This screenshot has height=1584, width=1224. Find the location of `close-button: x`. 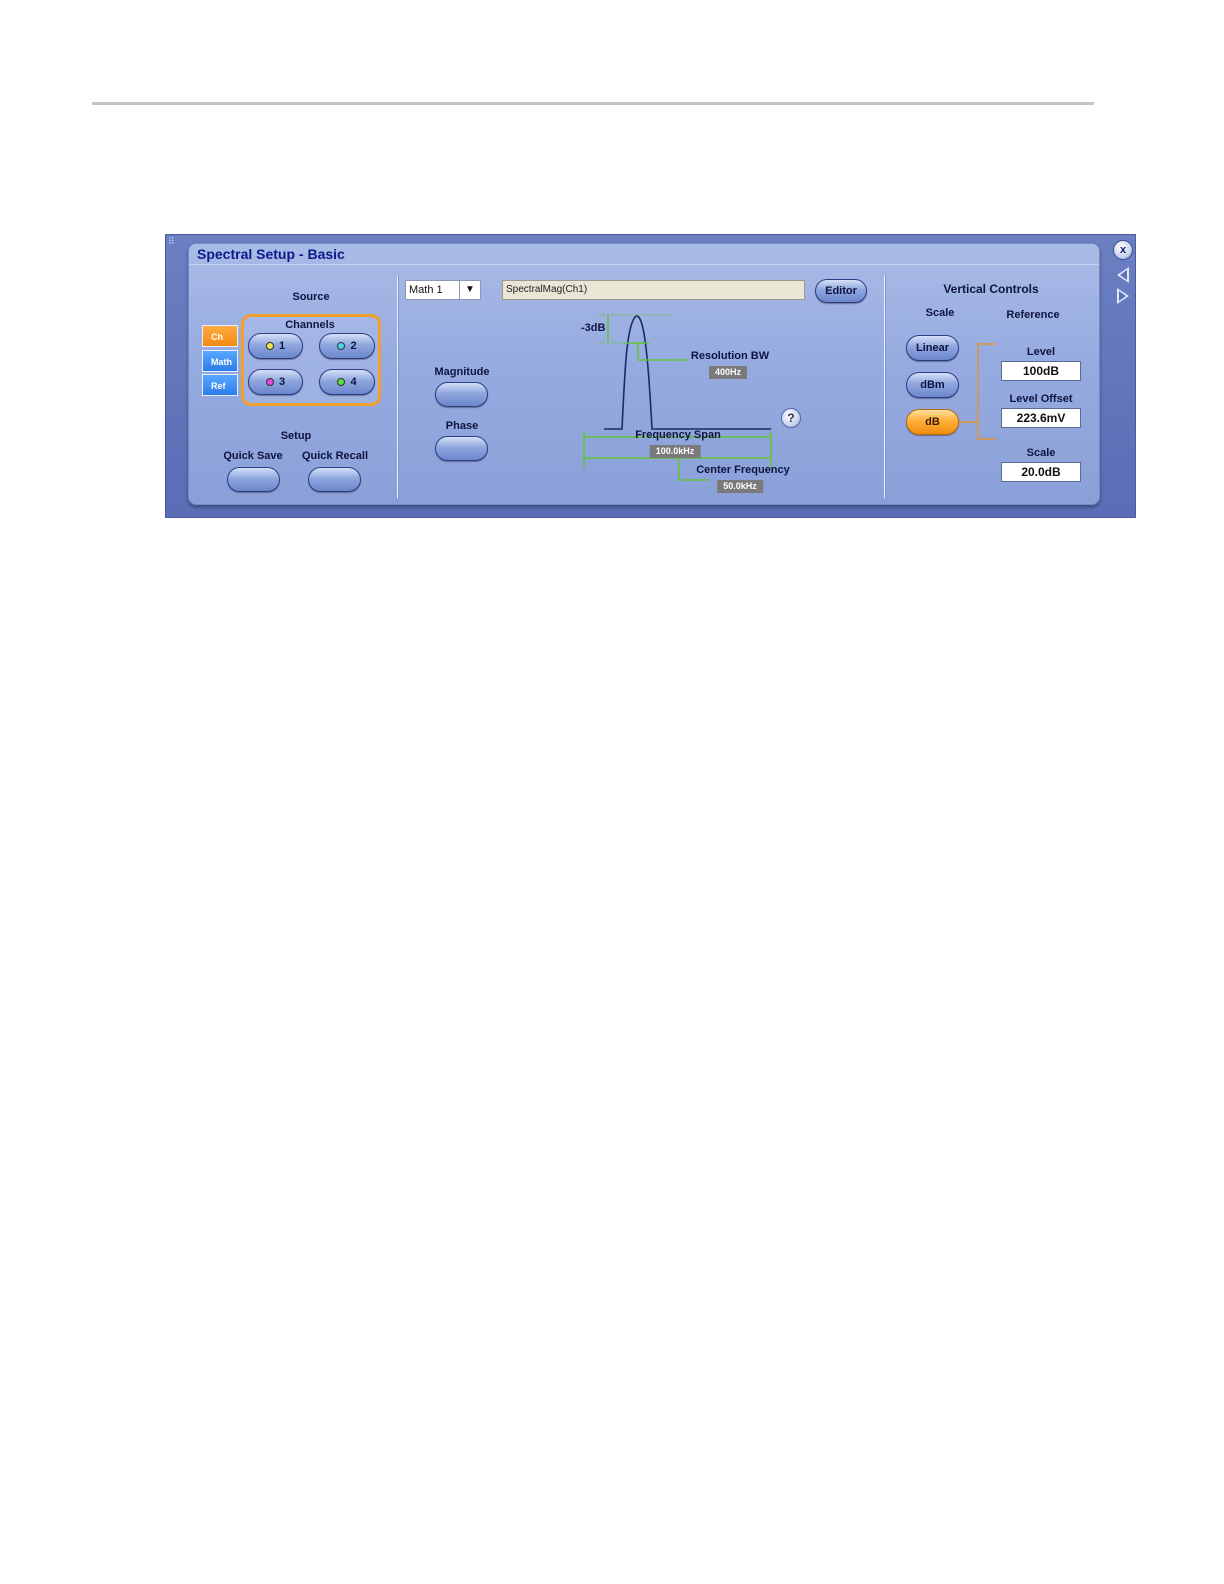

close-button: x is located at coordinates (1123, 250).